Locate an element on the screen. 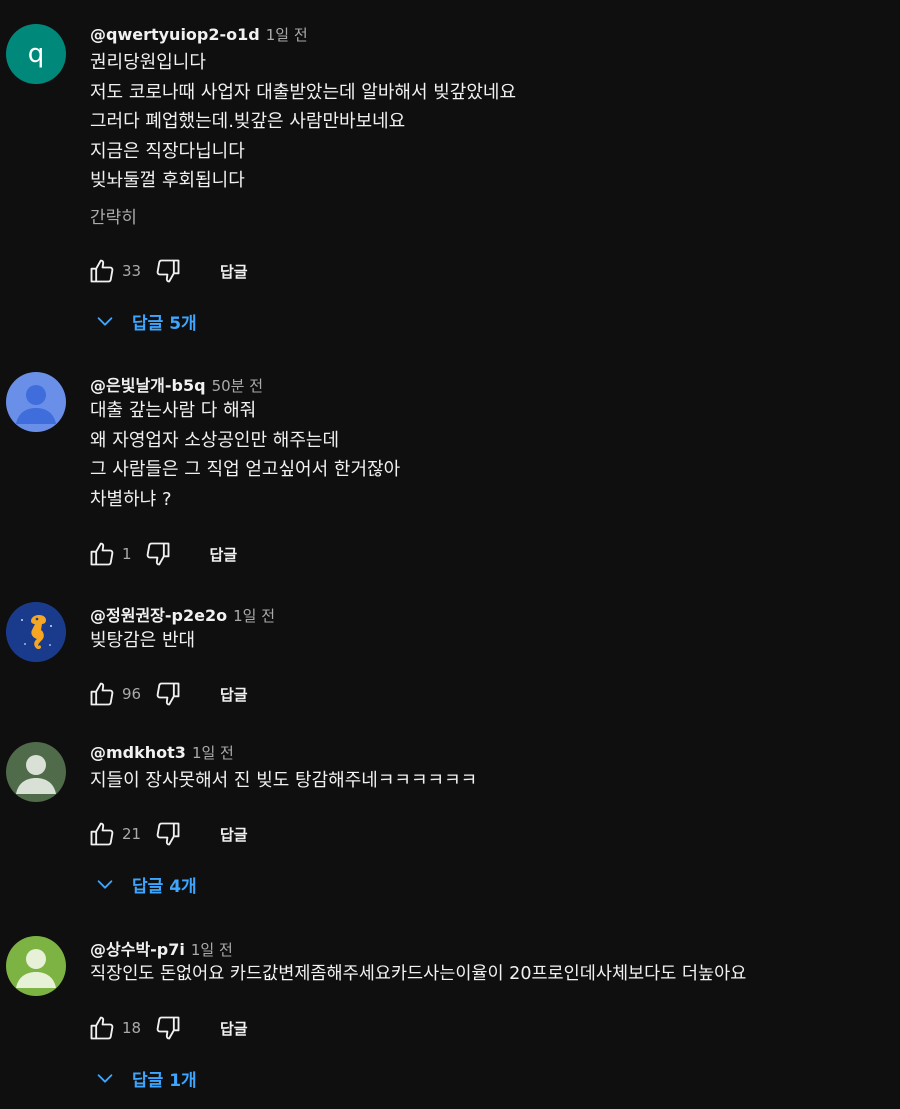  comment-text-line: 왜 자영업자 소상공인만 해주는데 is located at coordinates (215, 440).